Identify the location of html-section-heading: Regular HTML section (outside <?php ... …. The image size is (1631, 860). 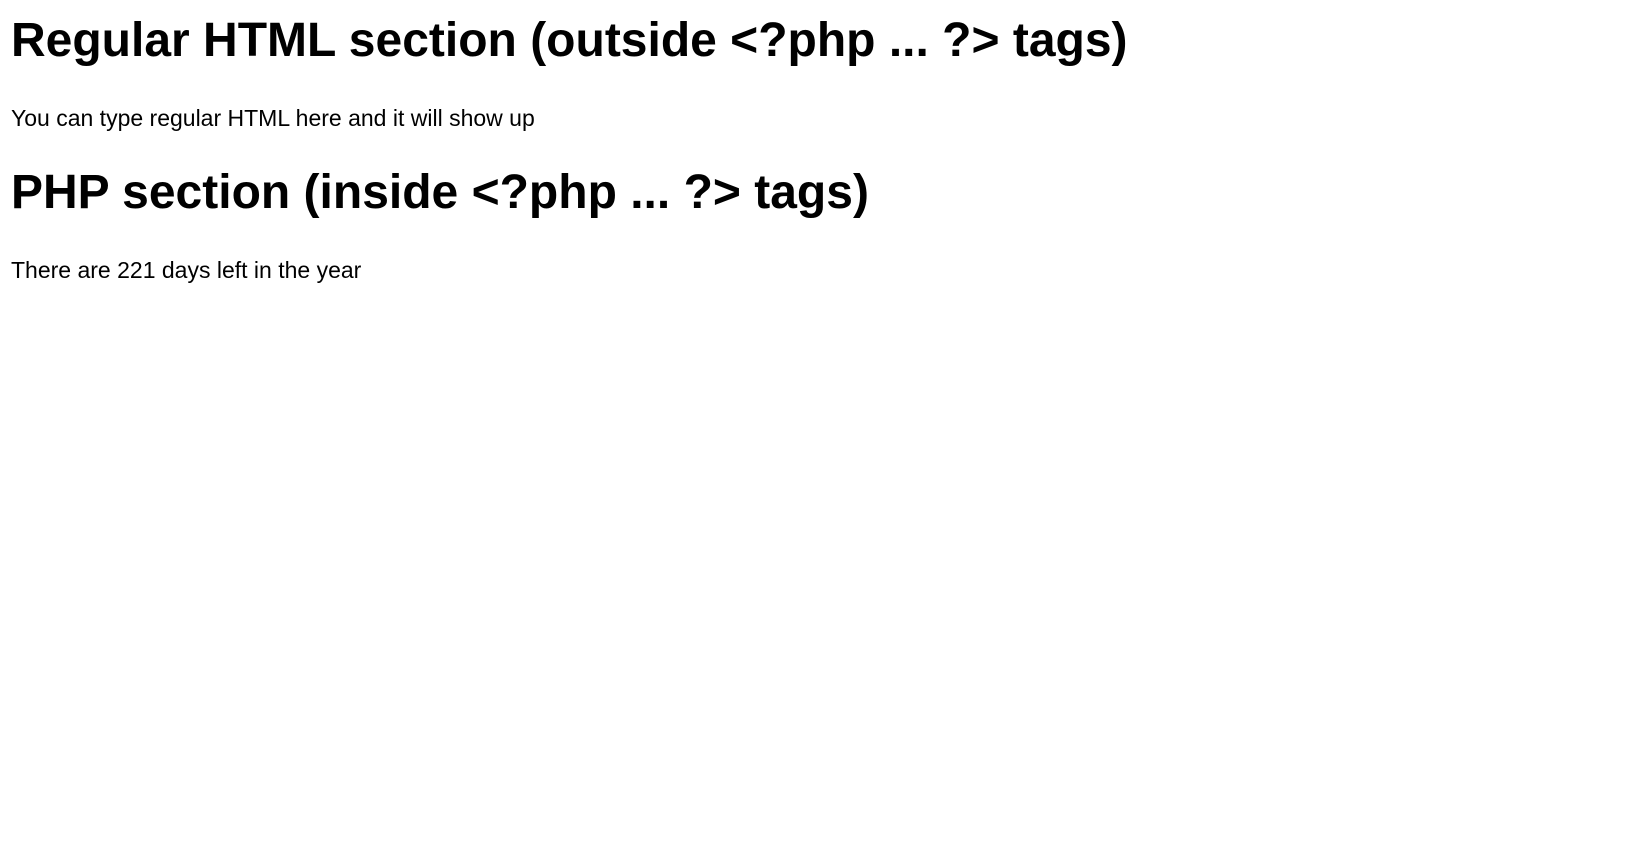
(569, 40).